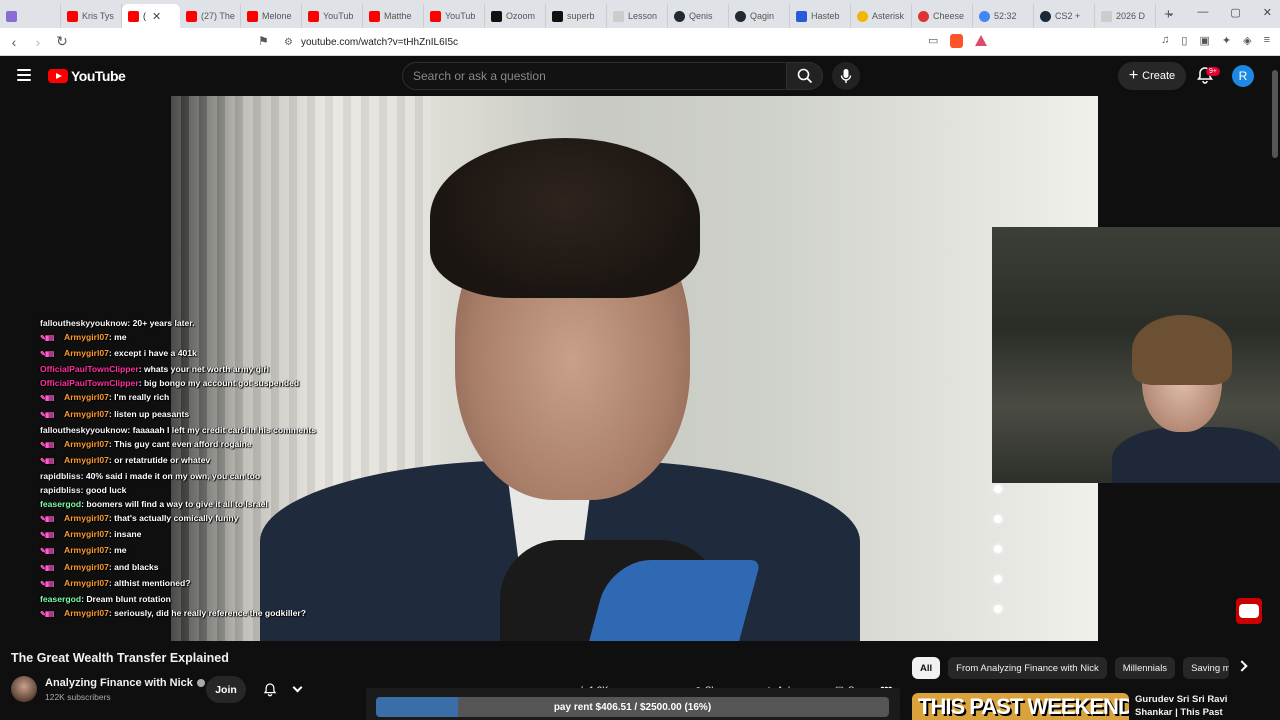 The width and height of the screenshot is (1280, 720). Describe the element at coordinates (949, 16) in the screenshot. I see `tab-label: Cheese` at that location.